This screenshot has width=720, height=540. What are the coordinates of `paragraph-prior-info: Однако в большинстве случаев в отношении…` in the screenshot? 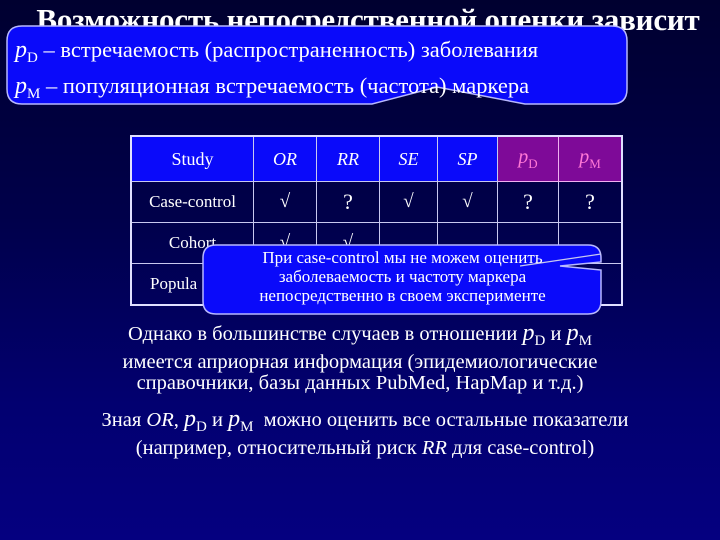 It's located at (360, 357).